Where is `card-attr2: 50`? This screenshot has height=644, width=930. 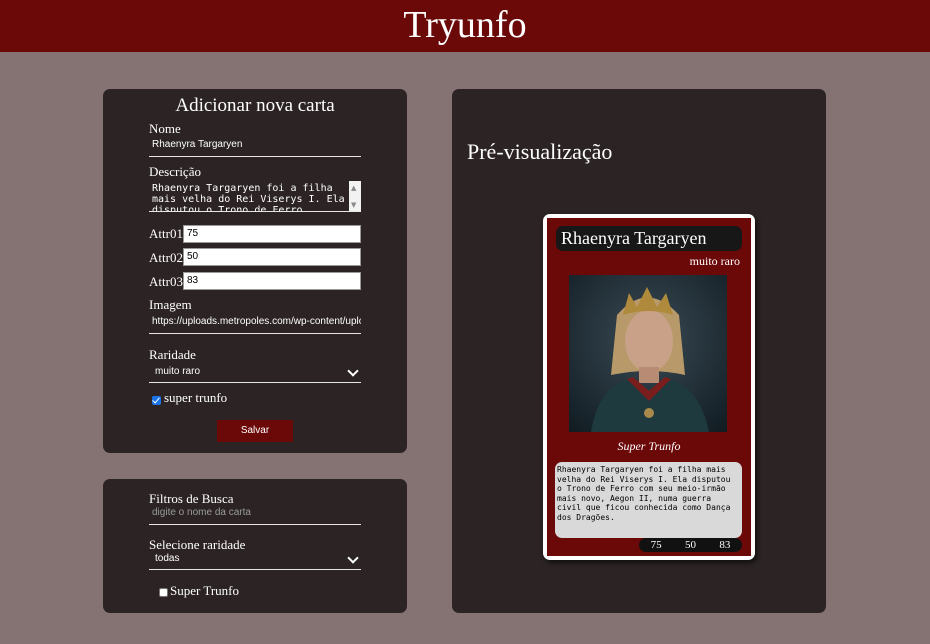
card-attr2: 50 is located at coordinates (690, 545).